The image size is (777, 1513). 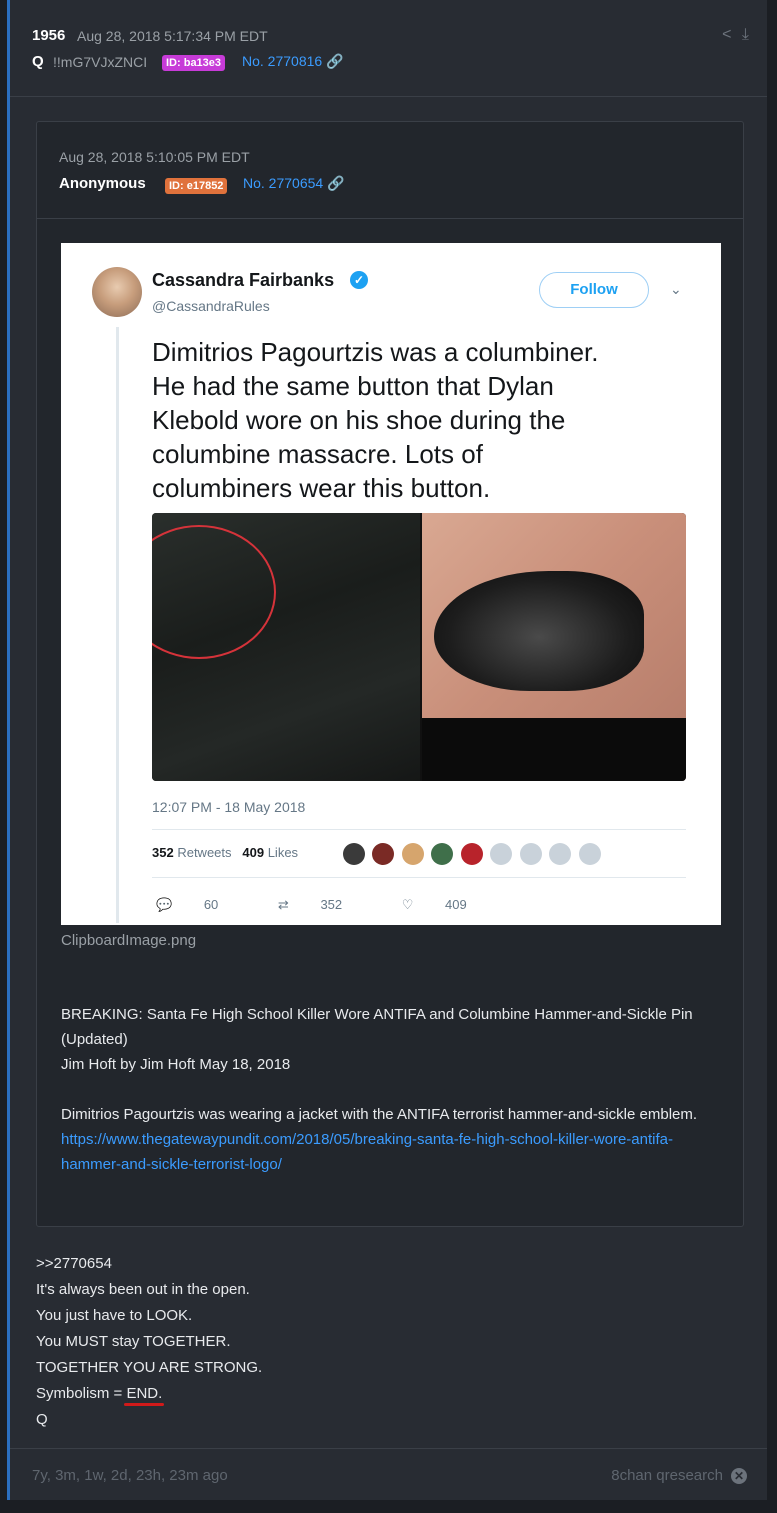 What do you see at coordinates (130, 1475) in the screenshot?
I see `post-age: 7y, 3m, 1w, 2d, 23h, 23m ago` at bounding box center [130, 1475].